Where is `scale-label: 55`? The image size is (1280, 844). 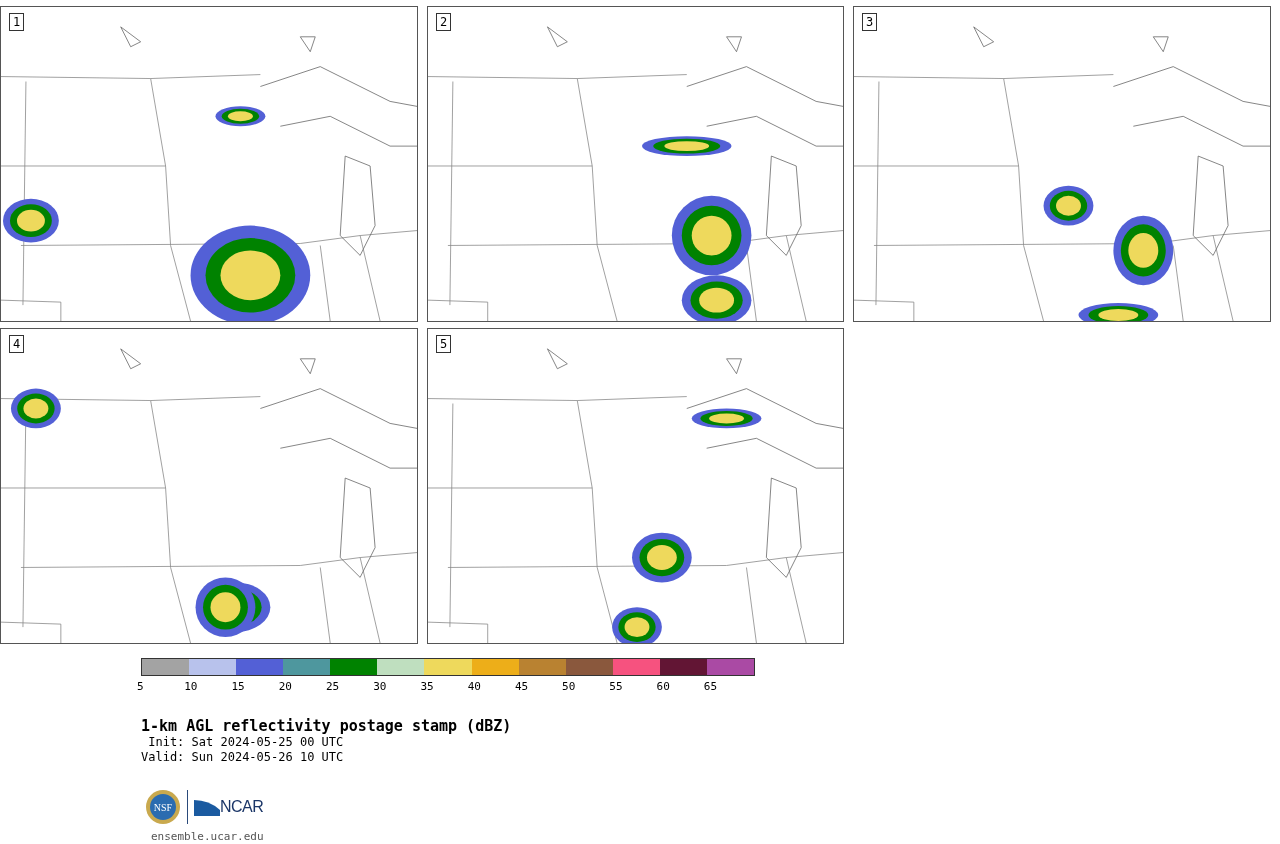 scale-label: 55 is located at coordinates (616, 686).